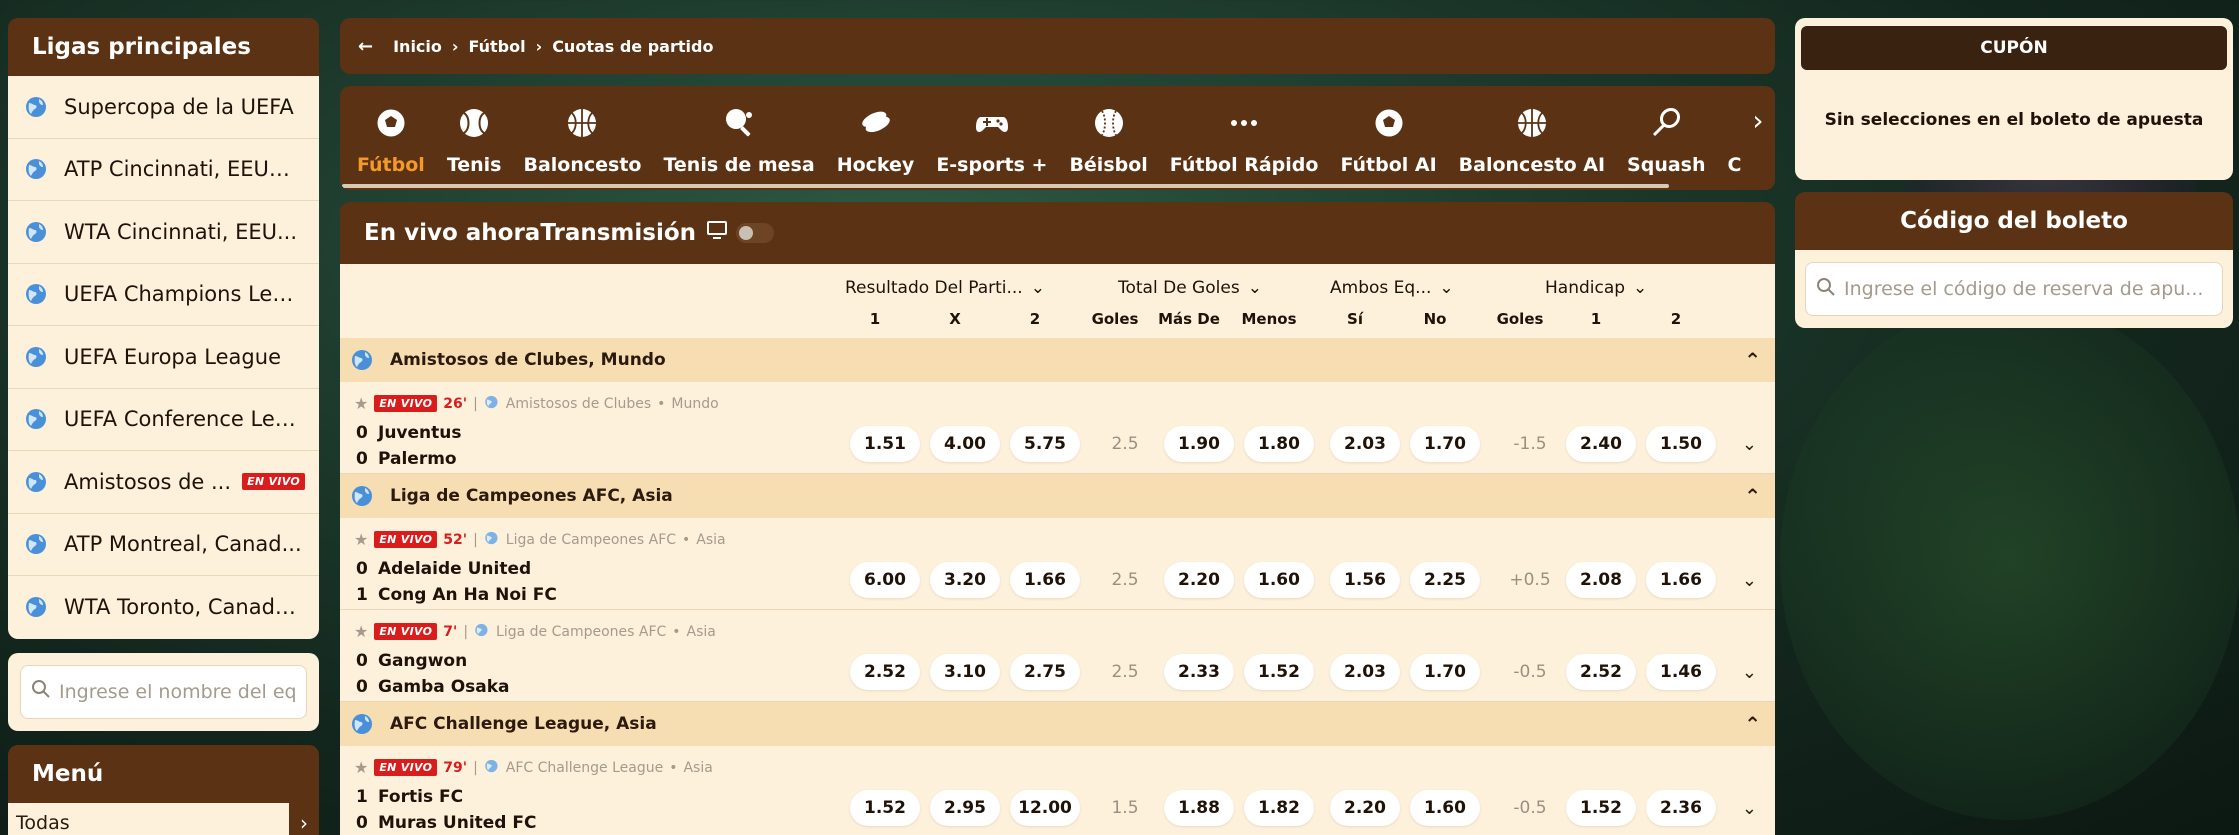 The height and width of the screenshot is (835, 2239). Describe the element at coordinates (1601, 580) in the screenshot. I see `odds-button: 2.08` at that location.